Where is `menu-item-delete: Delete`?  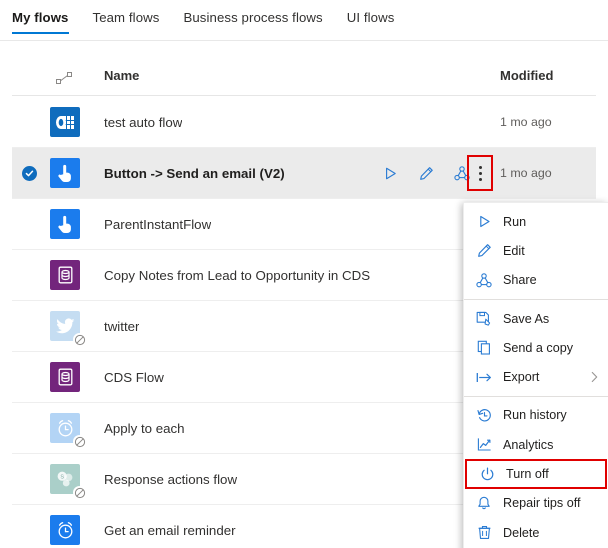 menu-item-delete: Delete is located at coordinates (536, 532).